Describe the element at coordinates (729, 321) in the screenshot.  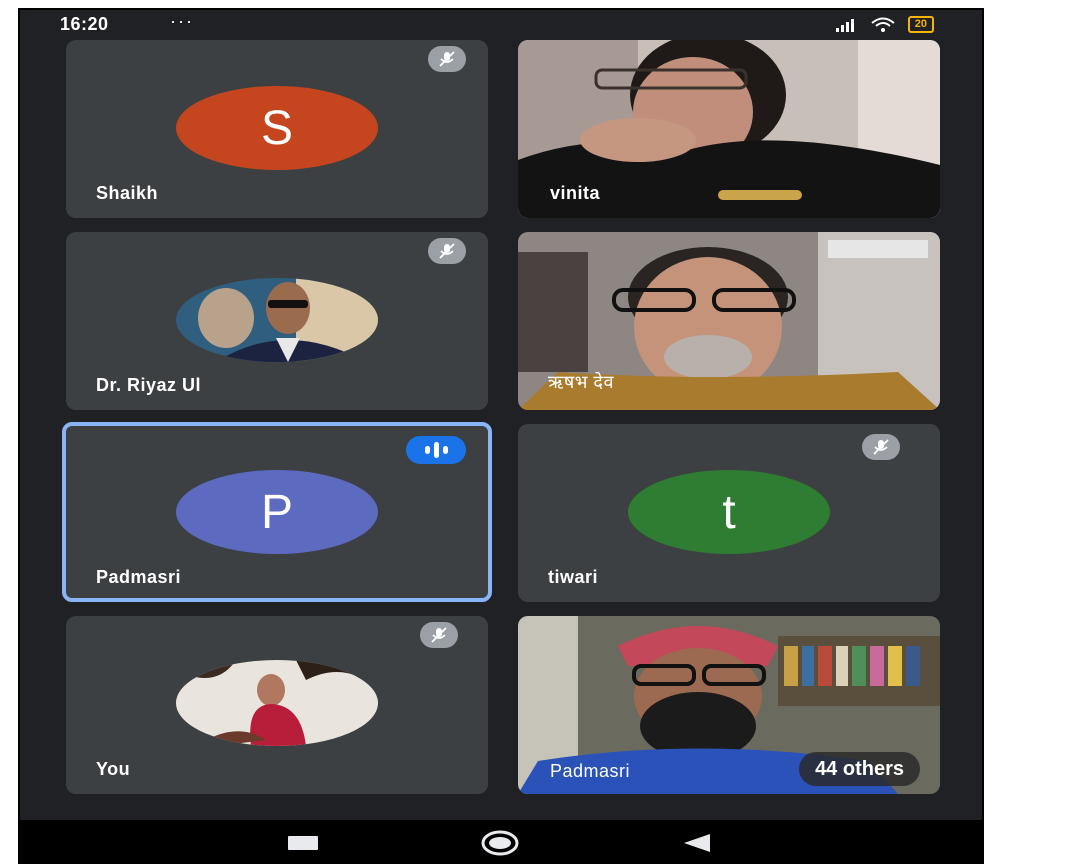
I see `participant-tile-rishabh: ऋषभ देव` at that location.